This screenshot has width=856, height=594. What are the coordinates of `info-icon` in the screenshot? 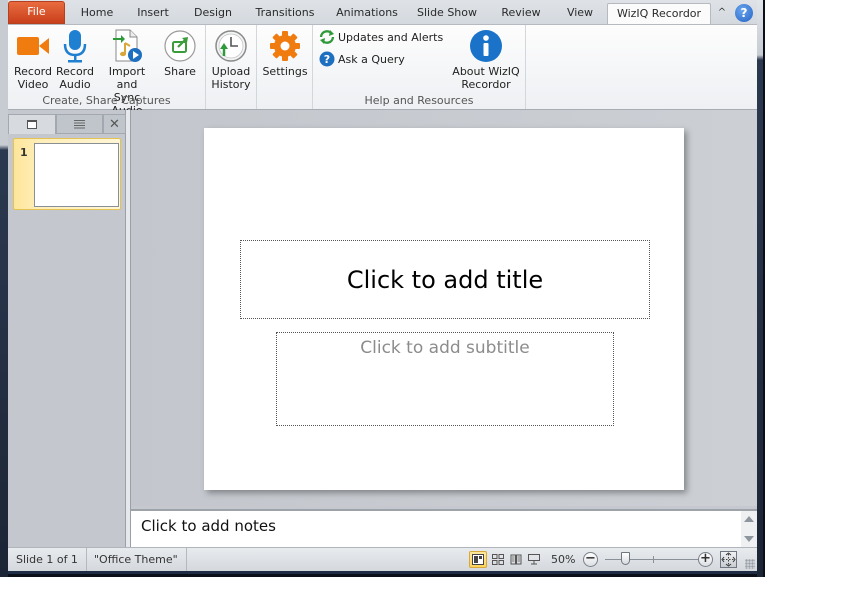 It's located at (486, 46).